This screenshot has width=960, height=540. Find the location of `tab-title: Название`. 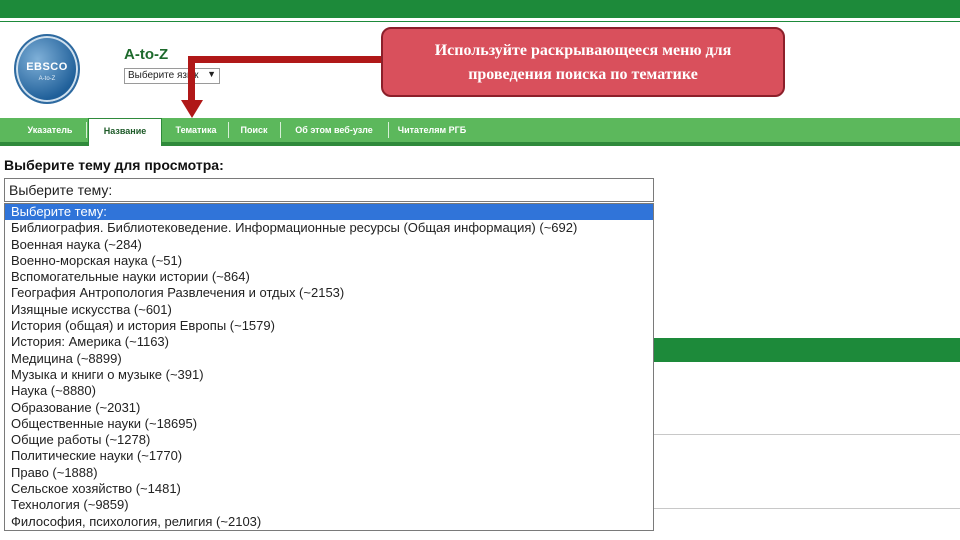

tab-title: Название is located at coordinates (125, 132).